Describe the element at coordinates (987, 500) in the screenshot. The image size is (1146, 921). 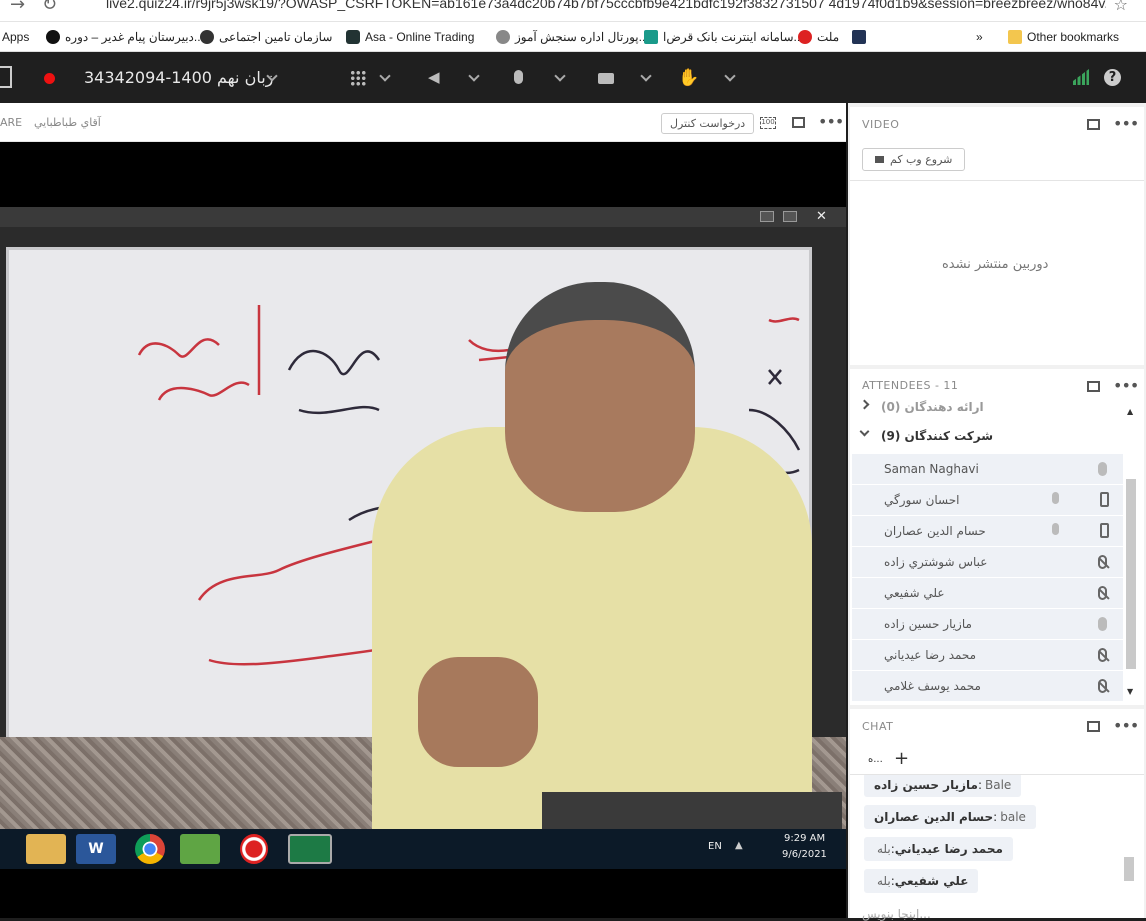
I see `attendee-row: احسان سورگي` at that location.